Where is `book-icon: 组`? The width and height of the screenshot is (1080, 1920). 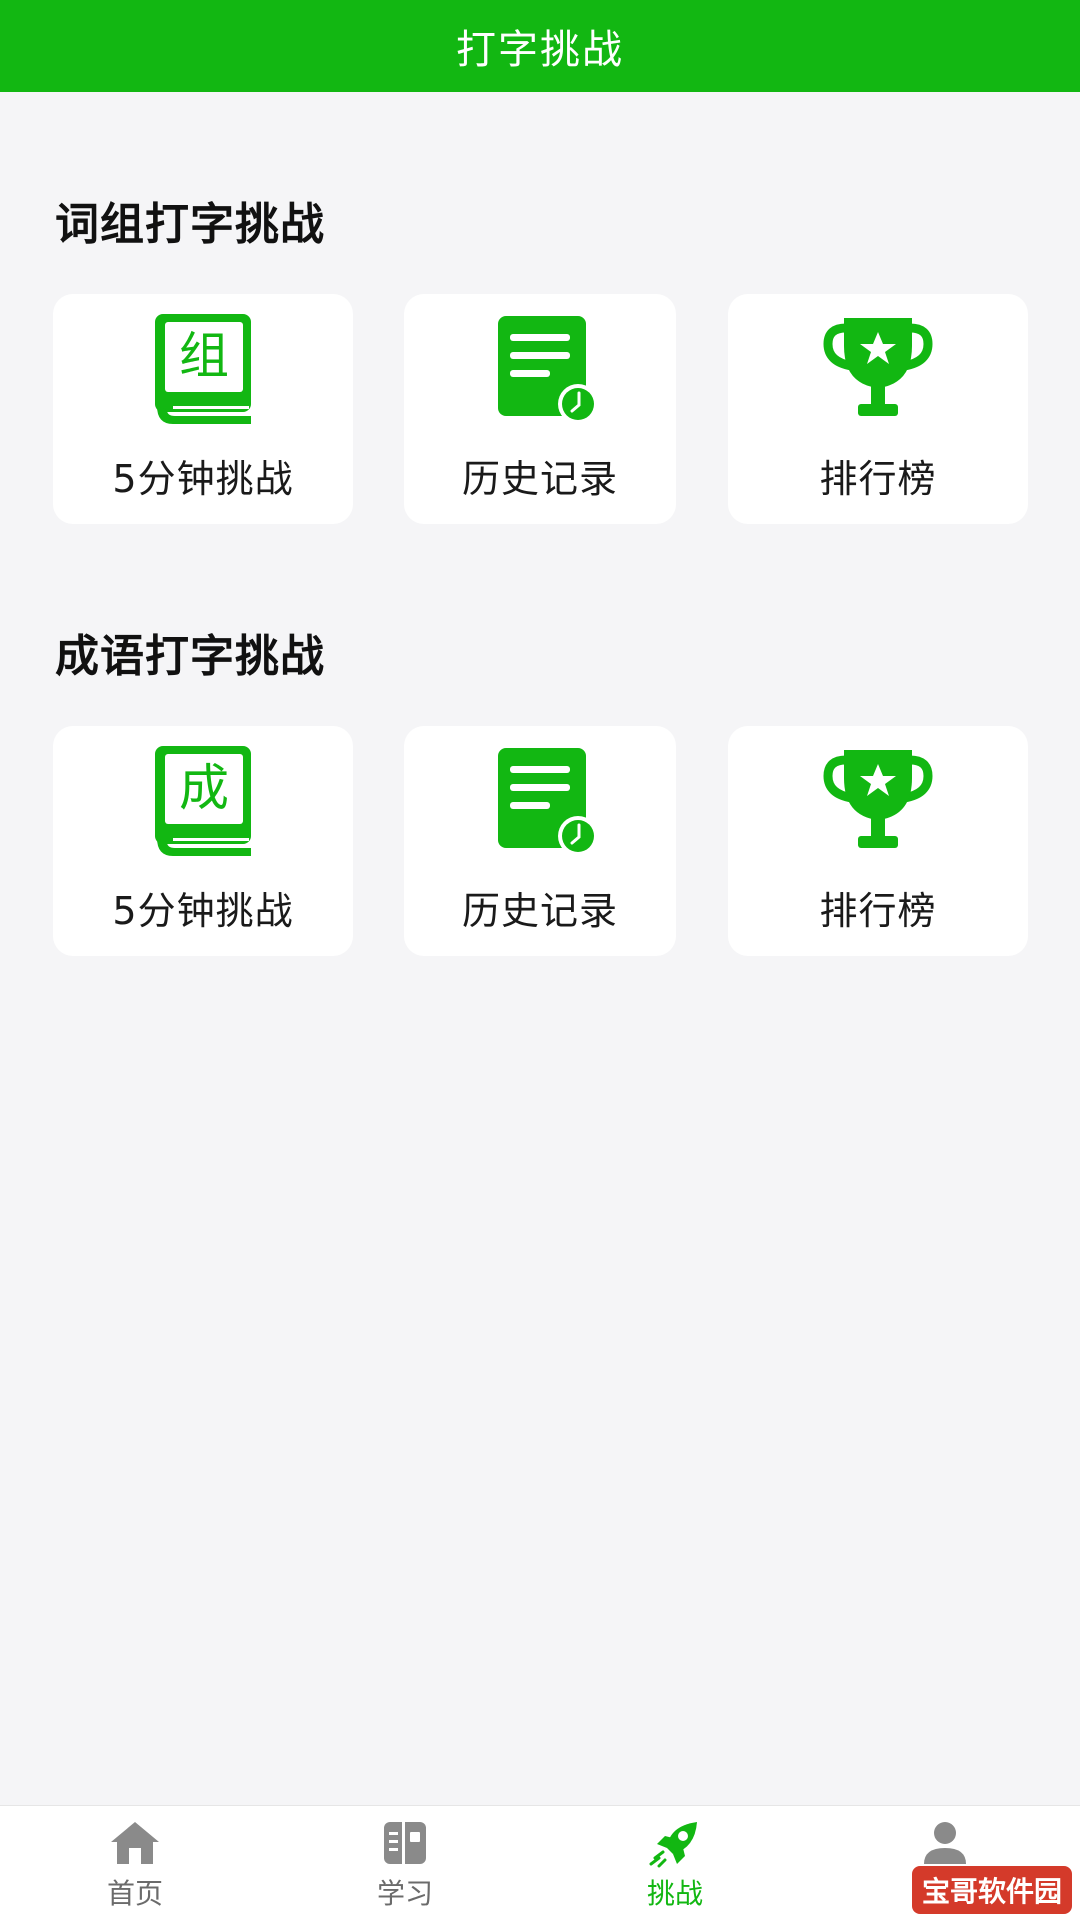
book-icon: 组 is located at coordinates (203, 370).